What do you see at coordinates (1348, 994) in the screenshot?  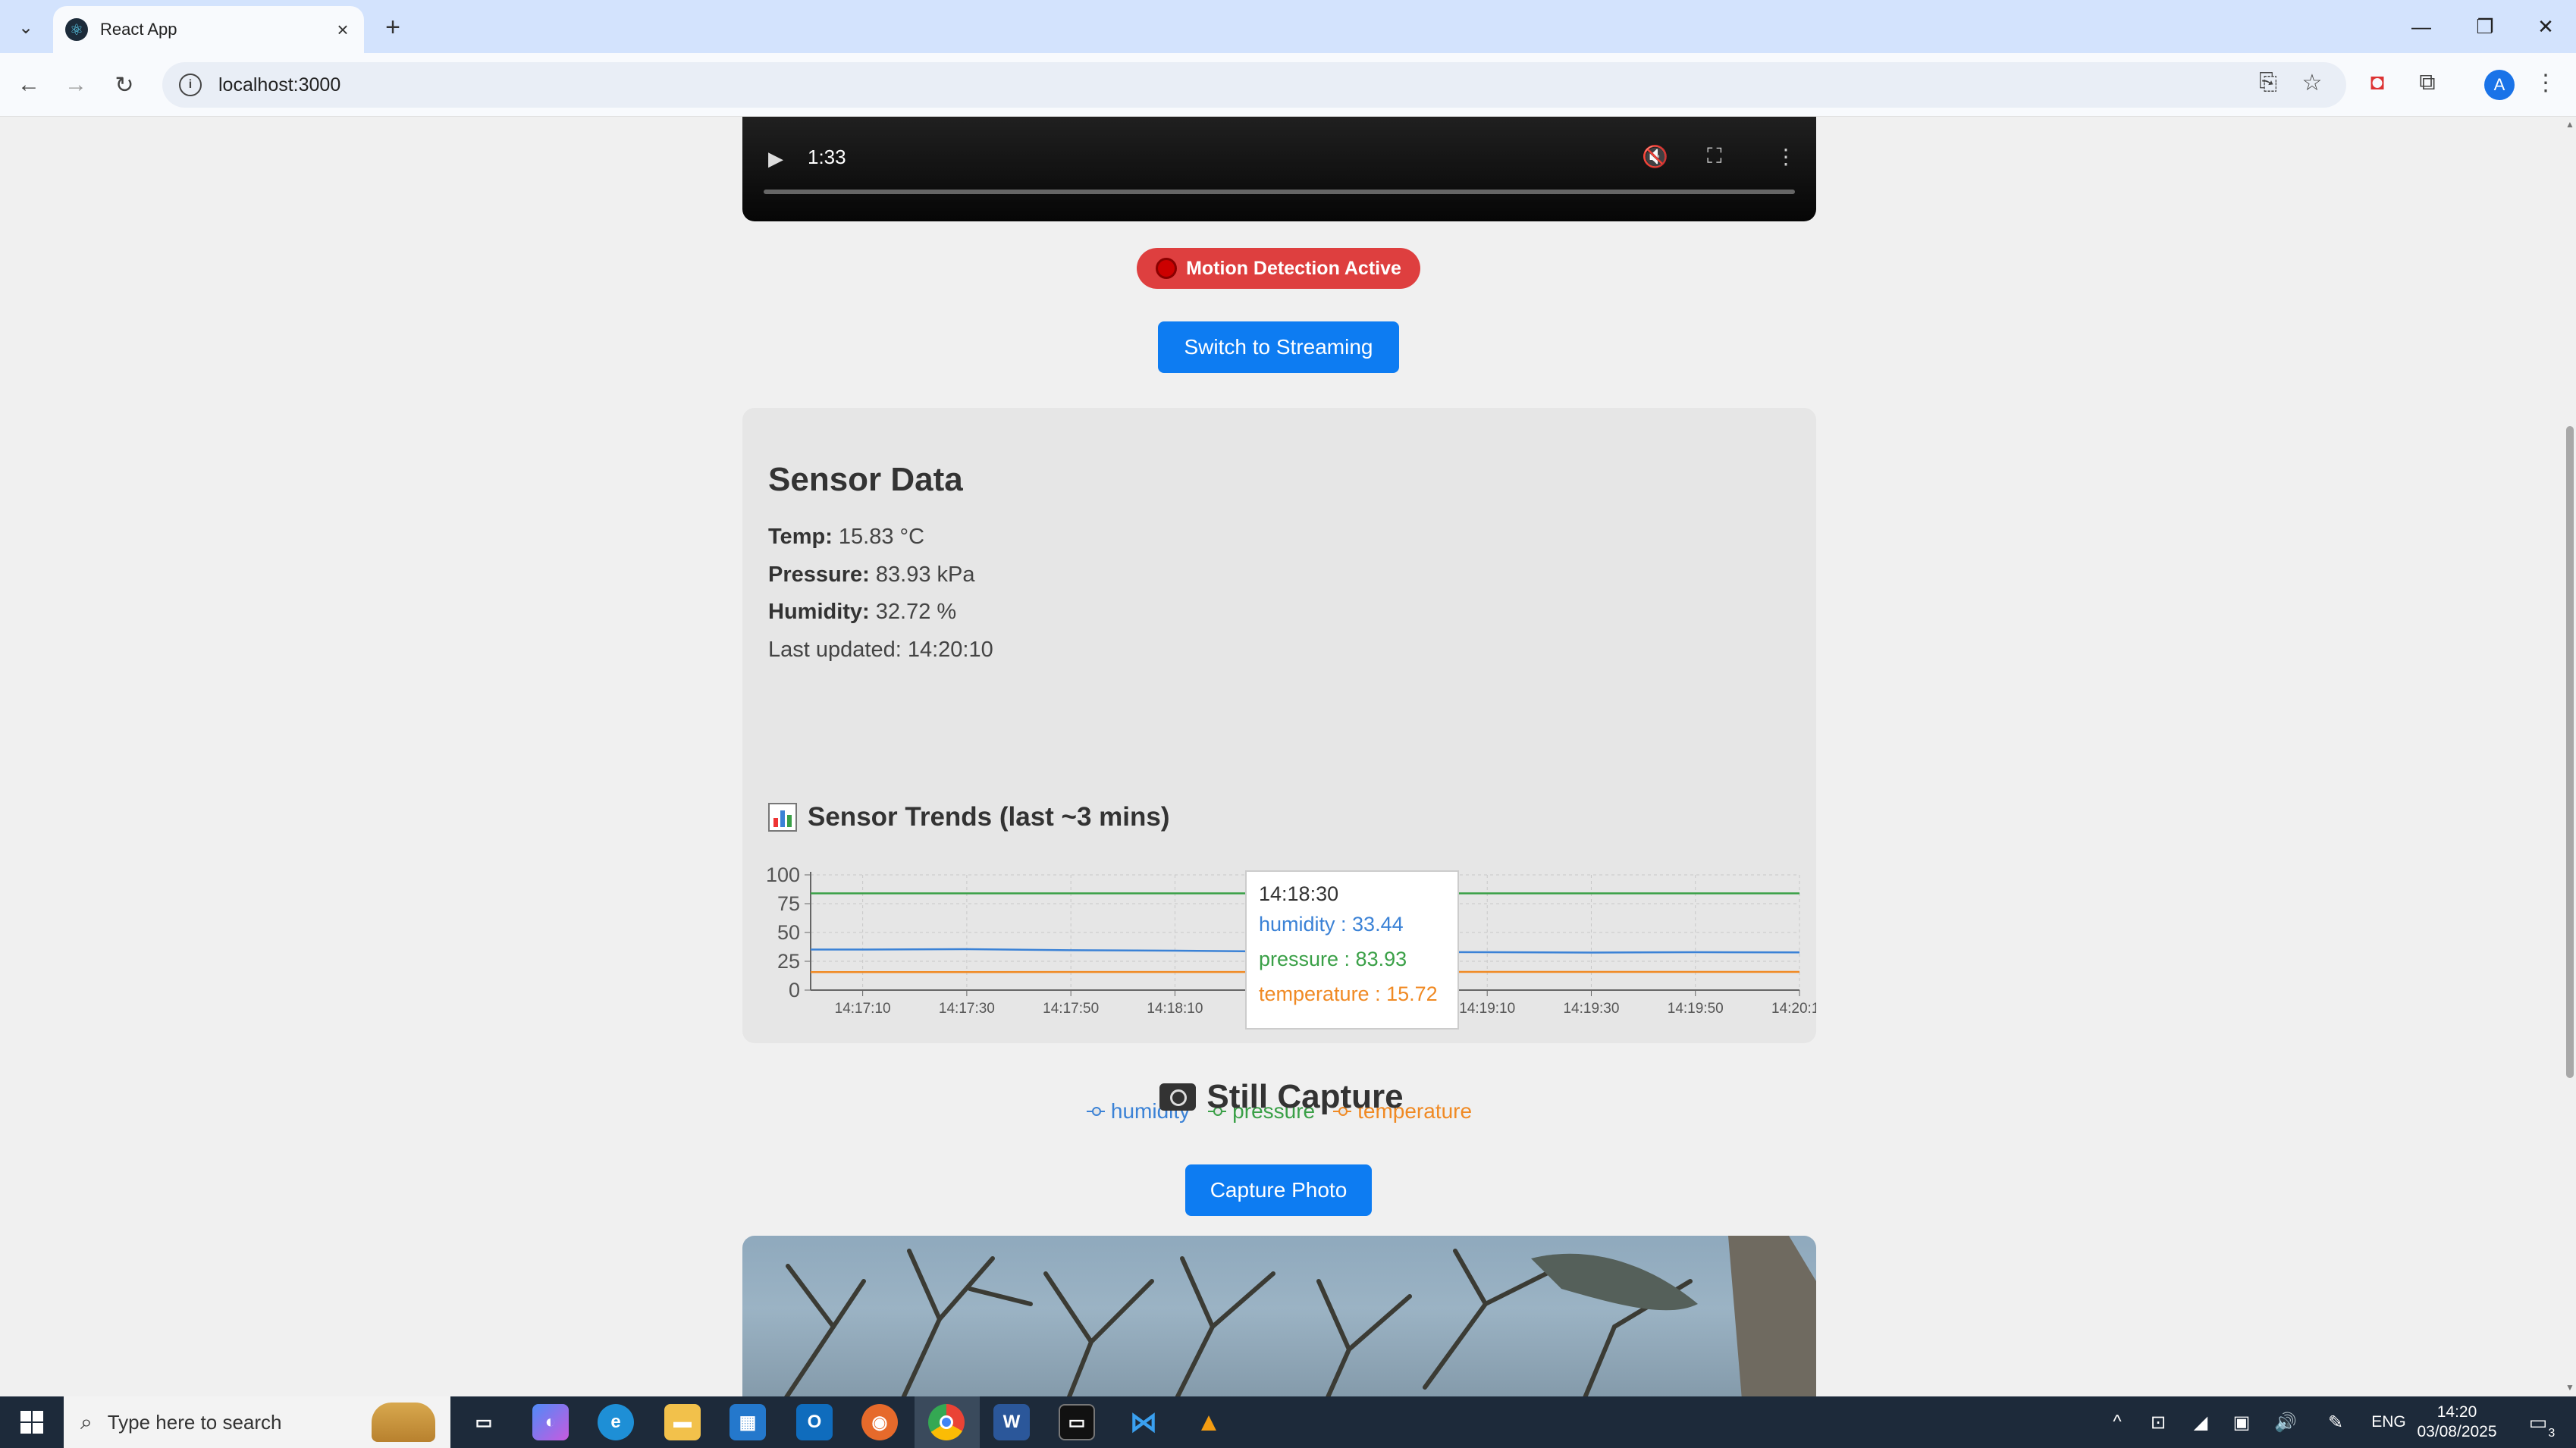 I see `tooltip-temperature: temperature : 15.72` at bounding box center [1348, 994].